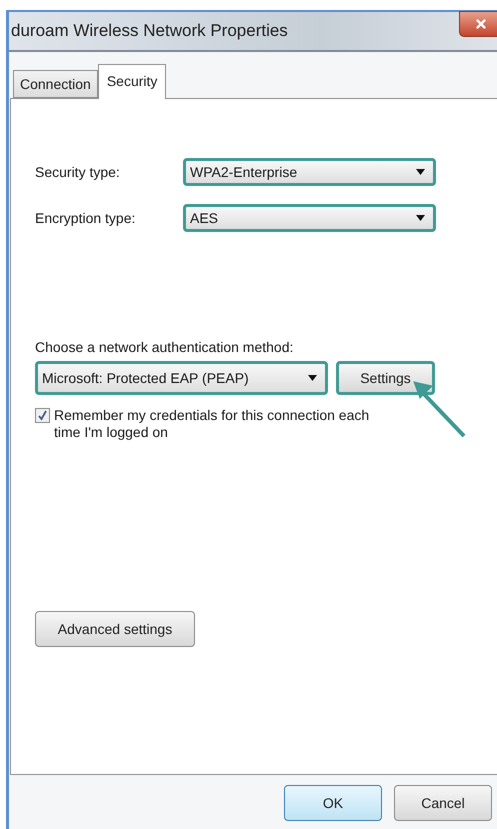 The height and width of the screenshot is (829, 497). Describe the element at coordinates (212, 424) in the screenshot. I see `checkbox-label: Remember my credentials for this connection each time I'm logged on` at that location.